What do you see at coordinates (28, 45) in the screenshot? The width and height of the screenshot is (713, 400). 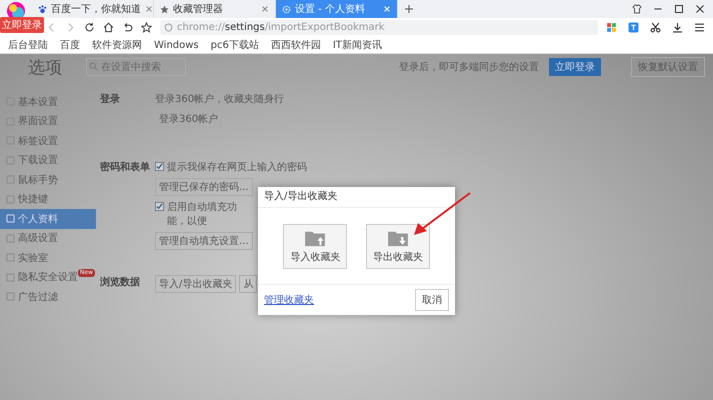 I see `bookmark-link: 后台登陆` at bounding box center [28, 45].